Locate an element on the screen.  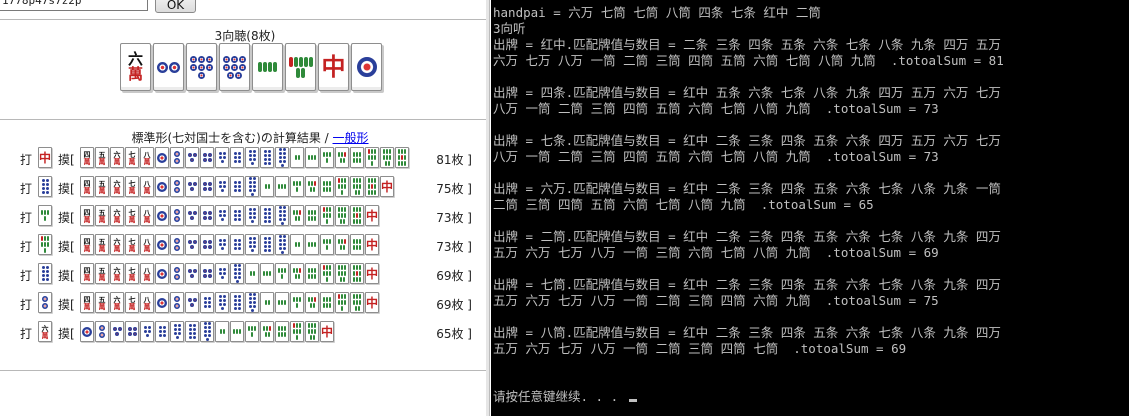
hand-input: 1778p47s7z2p is located at coordinates (74, 5).